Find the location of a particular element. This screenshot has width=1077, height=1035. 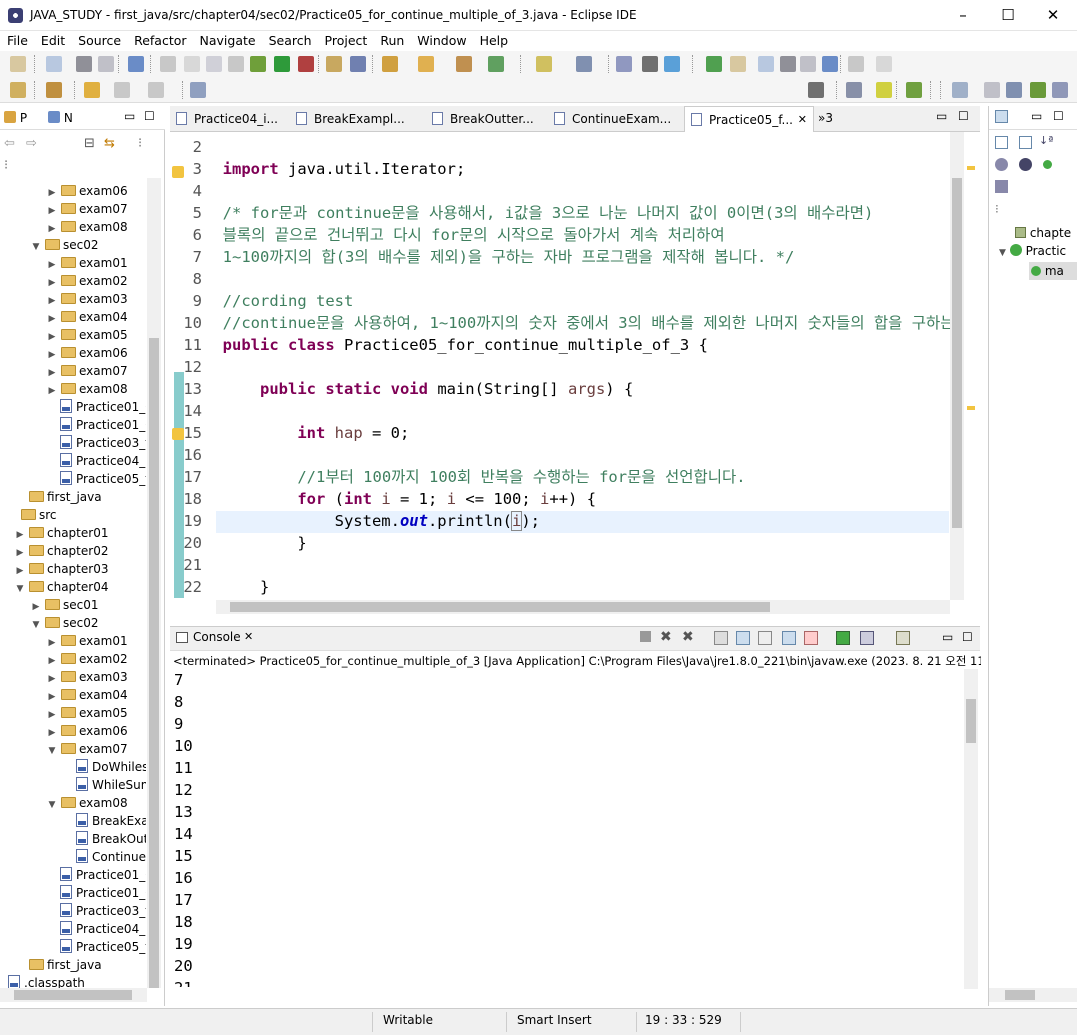

show-on-error-icon is located at coordinates (811, 638).